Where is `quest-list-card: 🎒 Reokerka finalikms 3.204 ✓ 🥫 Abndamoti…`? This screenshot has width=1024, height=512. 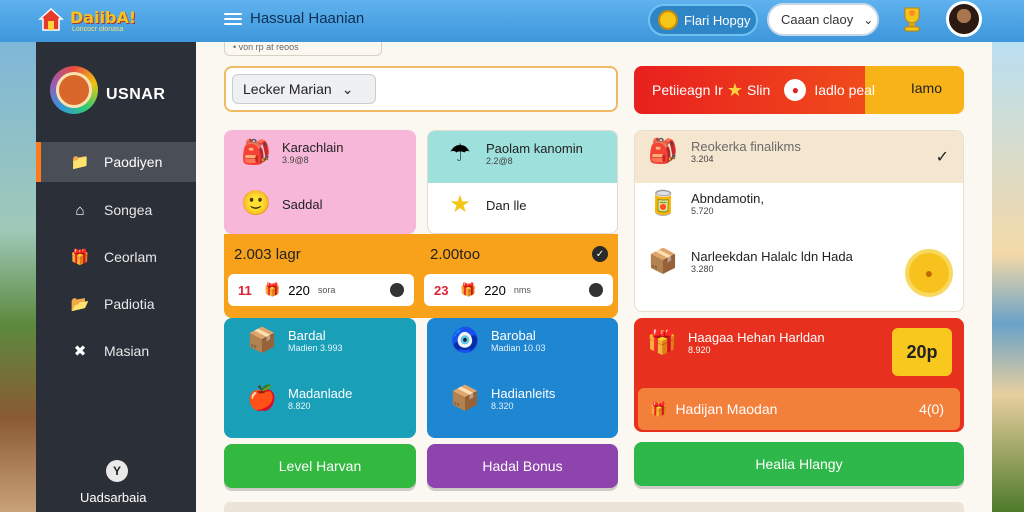 quest-list-card: 🎒 Reokerka finalikms 3.204 ✓ 🥫 Abndamoti… is located at coordinates (799, 221).